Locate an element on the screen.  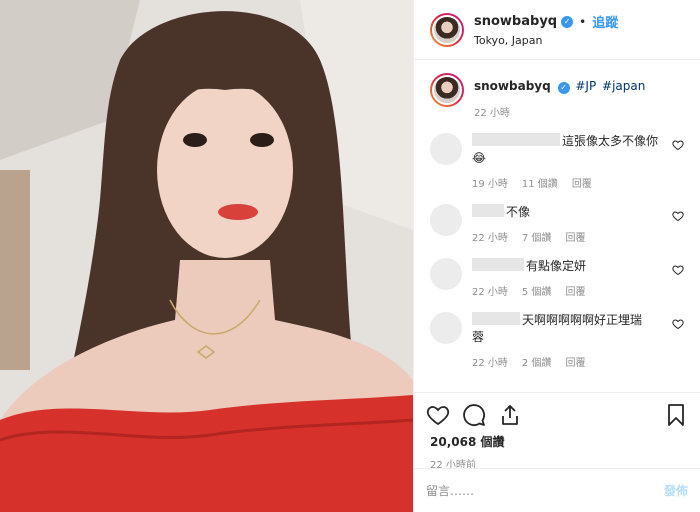
add-comment-bar: 發佈 is located at coordinates (557, 490).